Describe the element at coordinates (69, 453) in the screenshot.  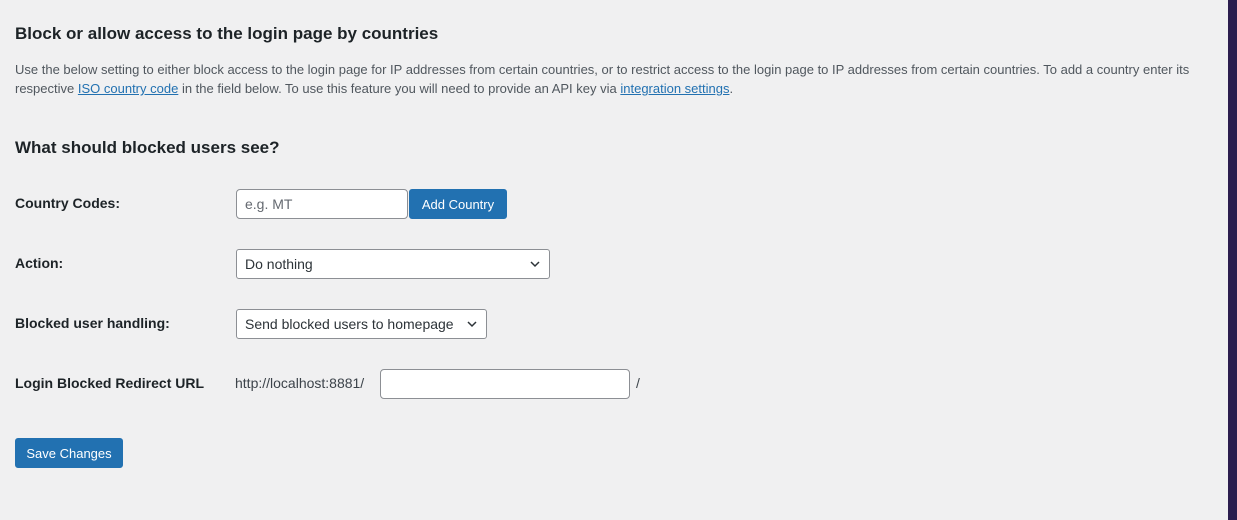
I see `save-changes-button: Save Changes` at that location.